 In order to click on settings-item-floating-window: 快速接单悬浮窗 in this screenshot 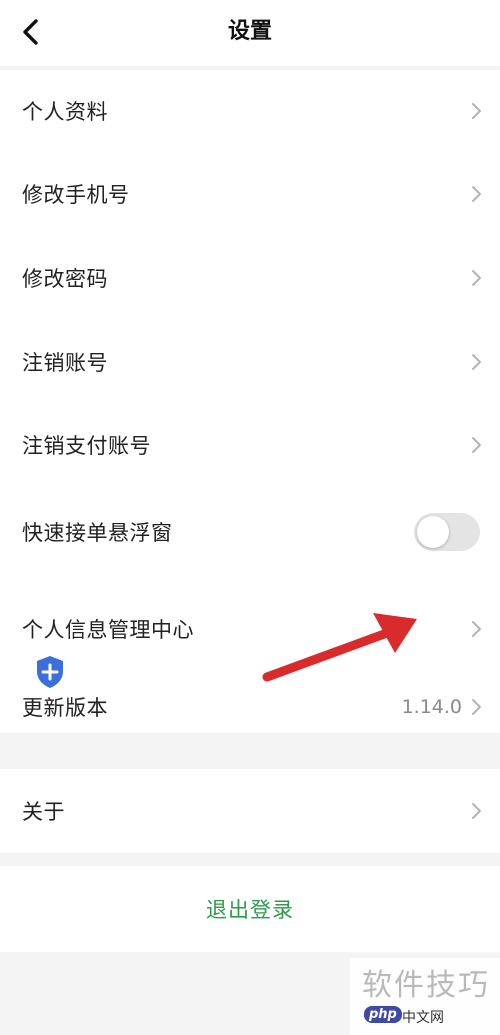, I will do `click(250, 532)`.